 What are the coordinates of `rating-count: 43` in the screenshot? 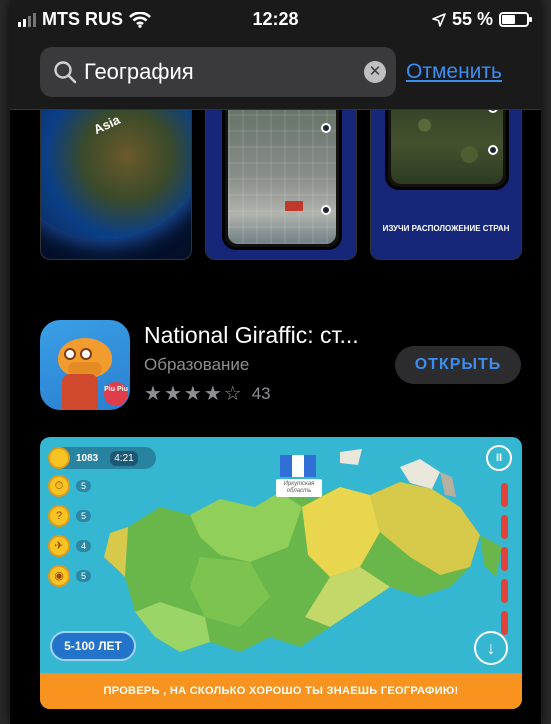 It's located at (261, 393).